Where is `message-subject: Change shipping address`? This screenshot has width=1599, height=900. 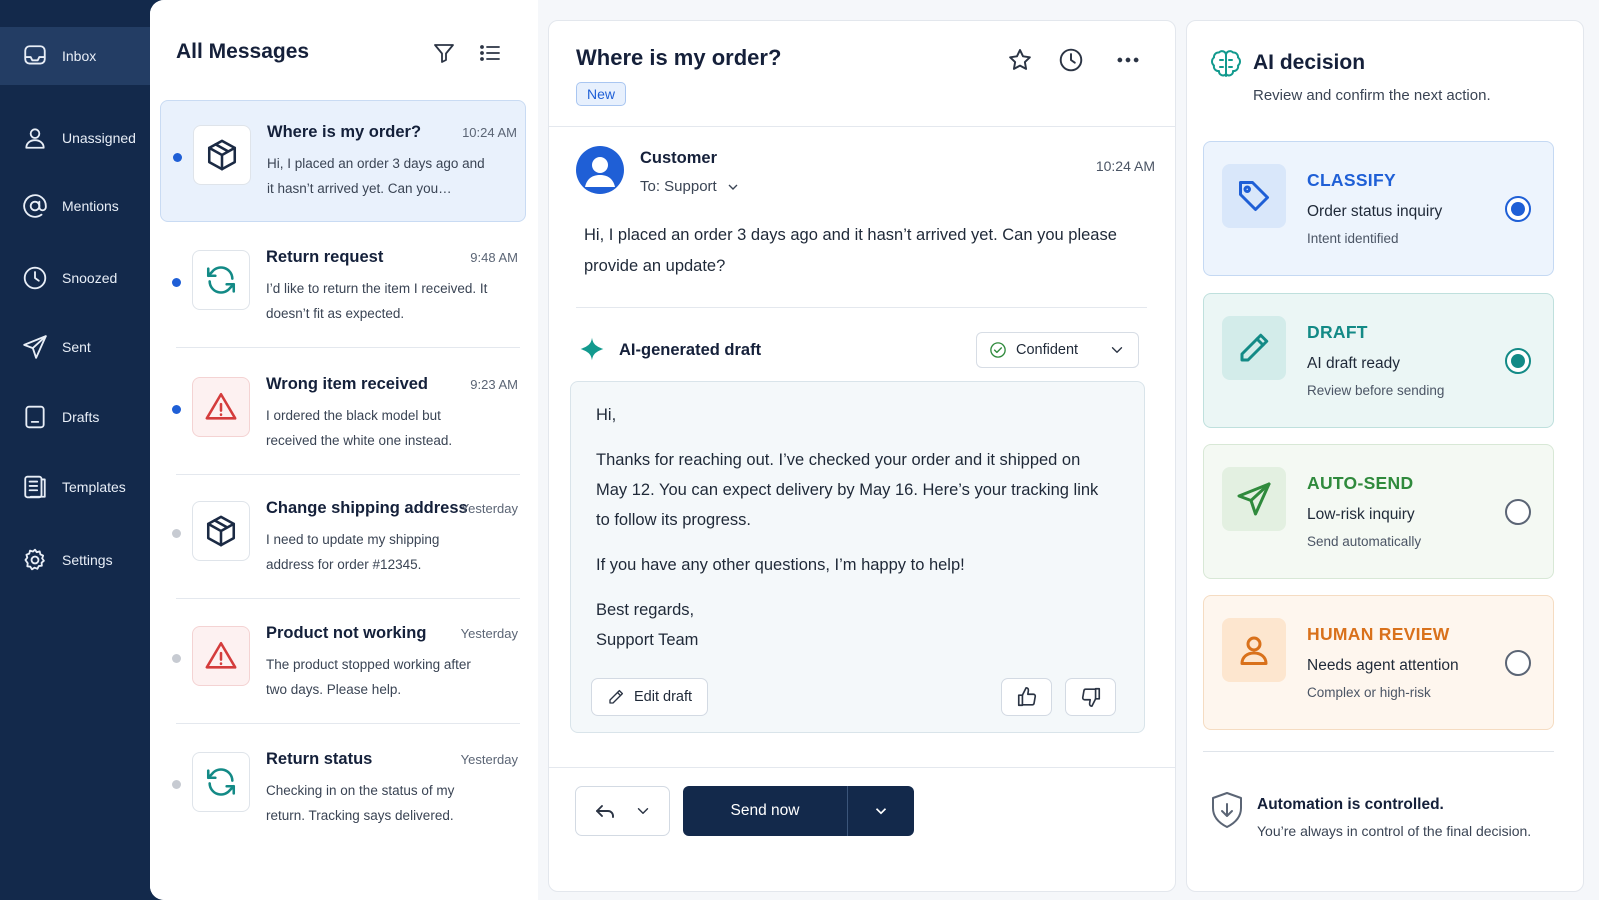
message-subject: Change shipping address is located at coordinates (367, 508).